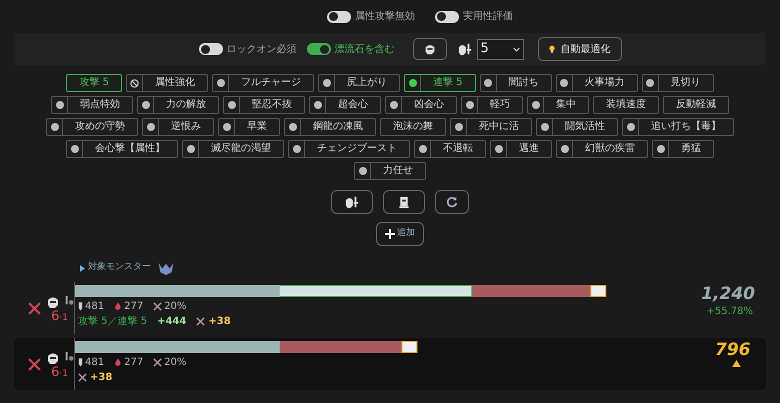  What do you see at coordinates (413, 127) in the screenshot?
I see `skill-chip: 泡沫の舞` at bounding box center [413, 127].